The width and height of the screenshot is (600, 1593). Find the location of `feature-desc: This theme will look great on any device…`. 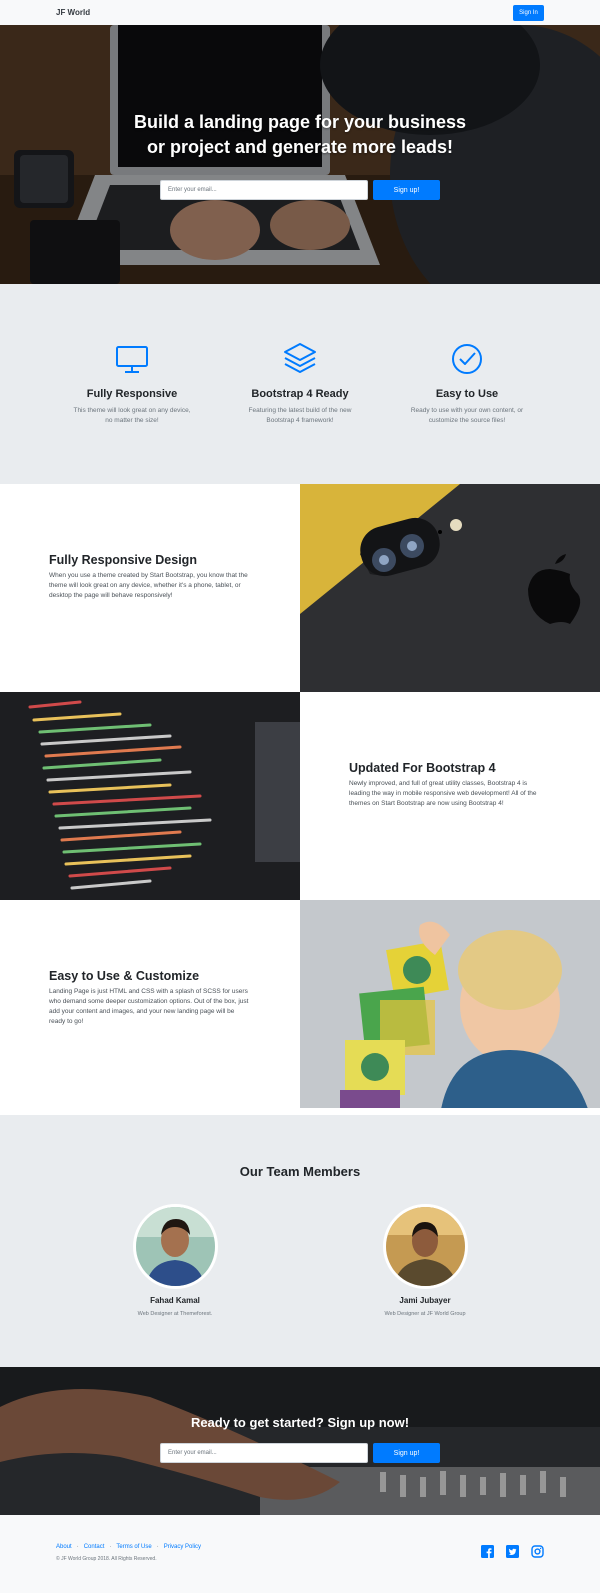

feature-desc: This theme will look great on any device… is located at coordinates (132, 415).